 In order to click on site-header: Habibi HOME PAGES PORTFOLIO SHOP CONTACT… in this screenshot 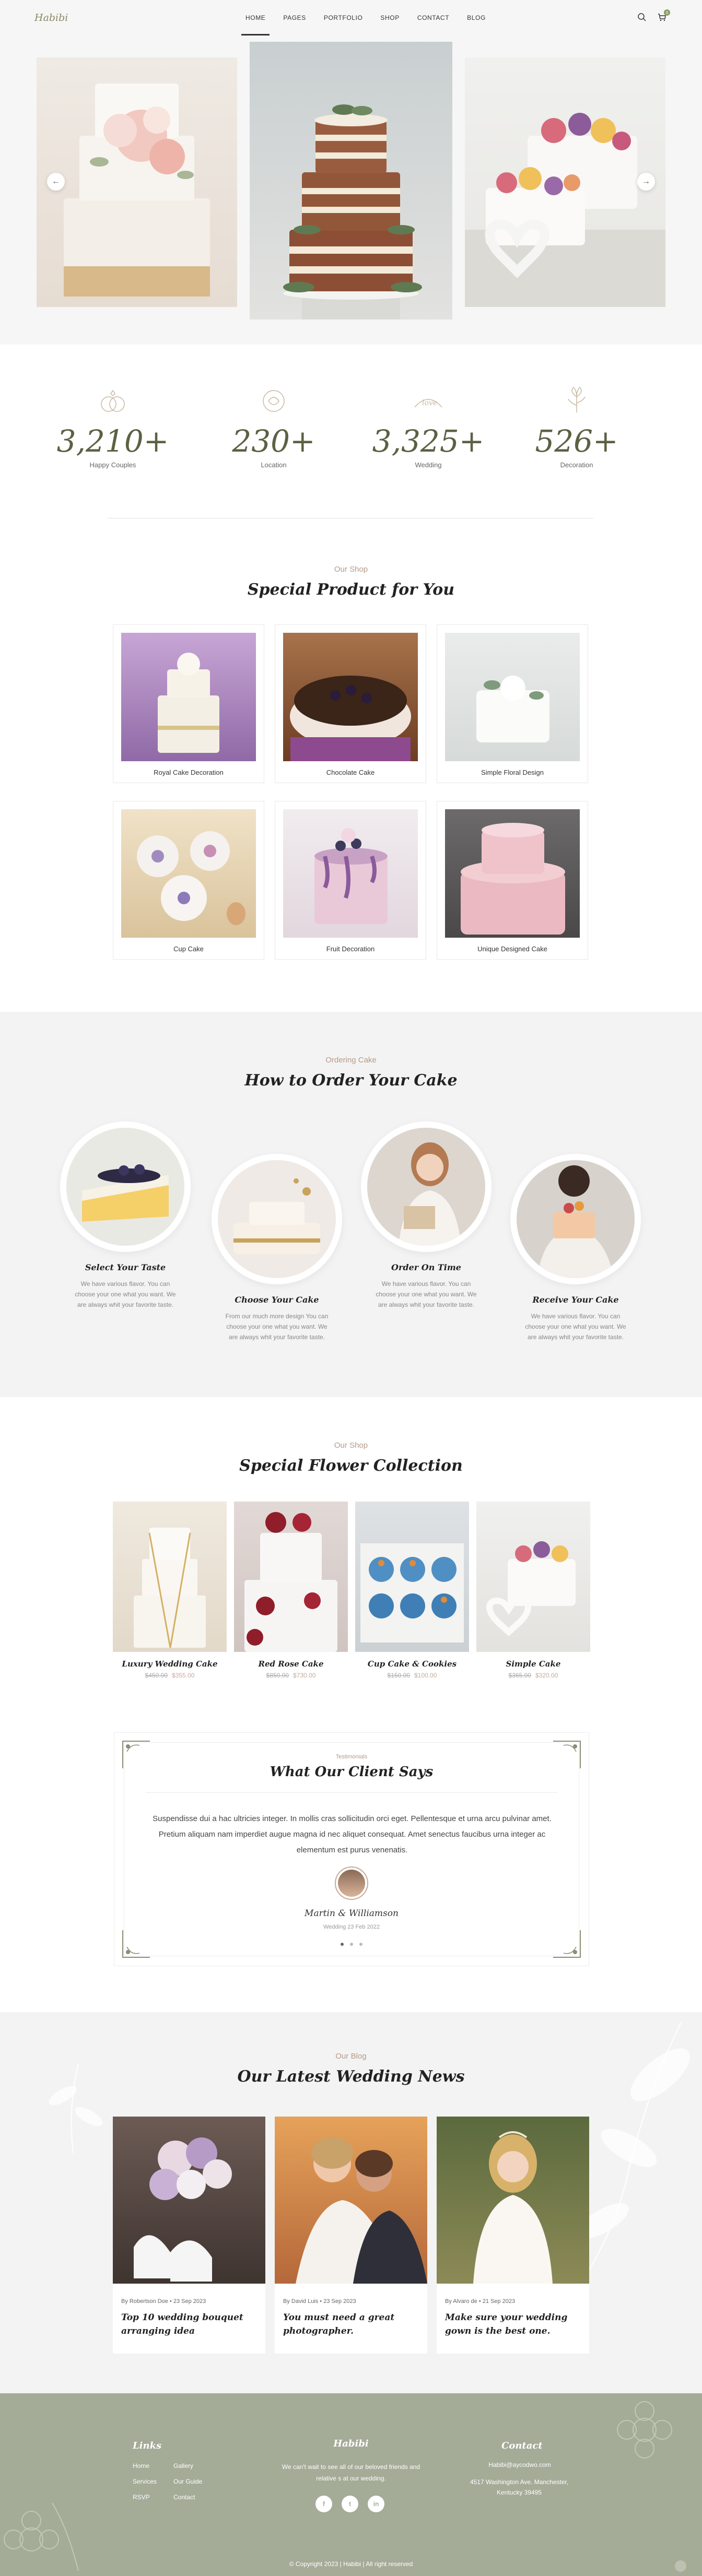, I will do `click(351, 18)`.